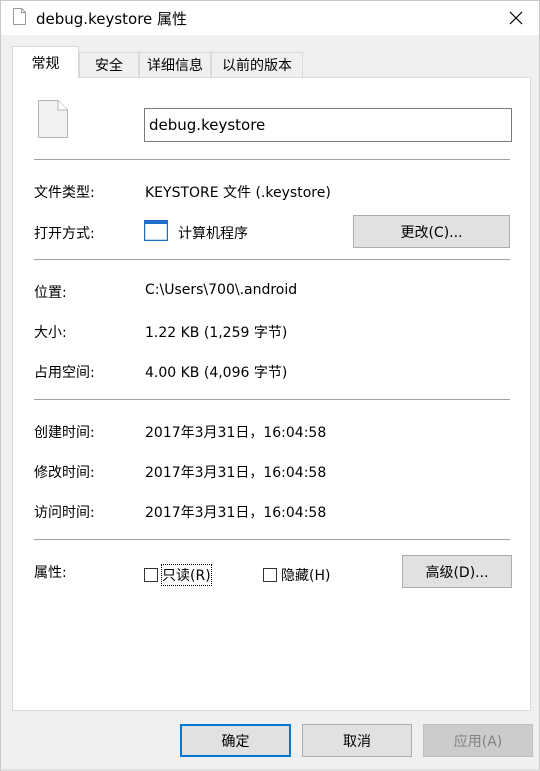 The image size is (540, 771). What do you see at coordinates (109, 64) in the screenshot?
I see `tab-security: 安全` at bounding box center [109, 64].